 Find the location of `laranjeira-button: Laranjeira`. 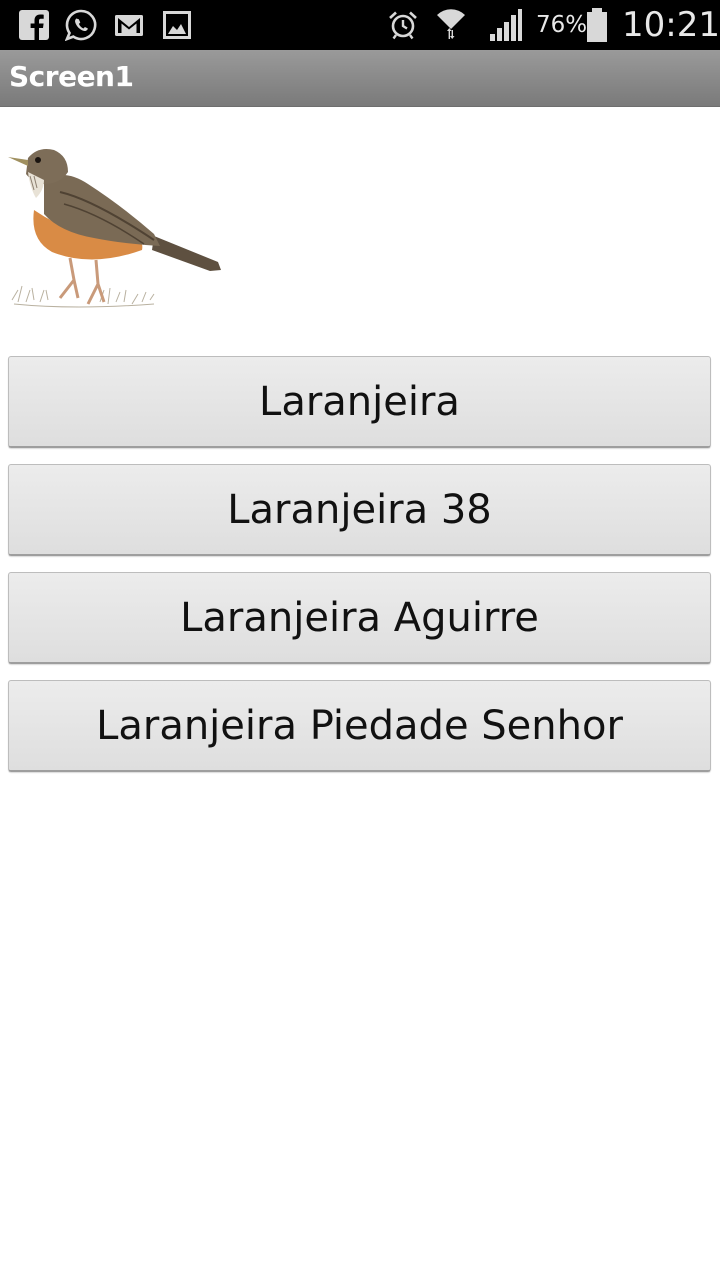

laranjeira-button: Laranjeira is located at coordinates (359, 402).